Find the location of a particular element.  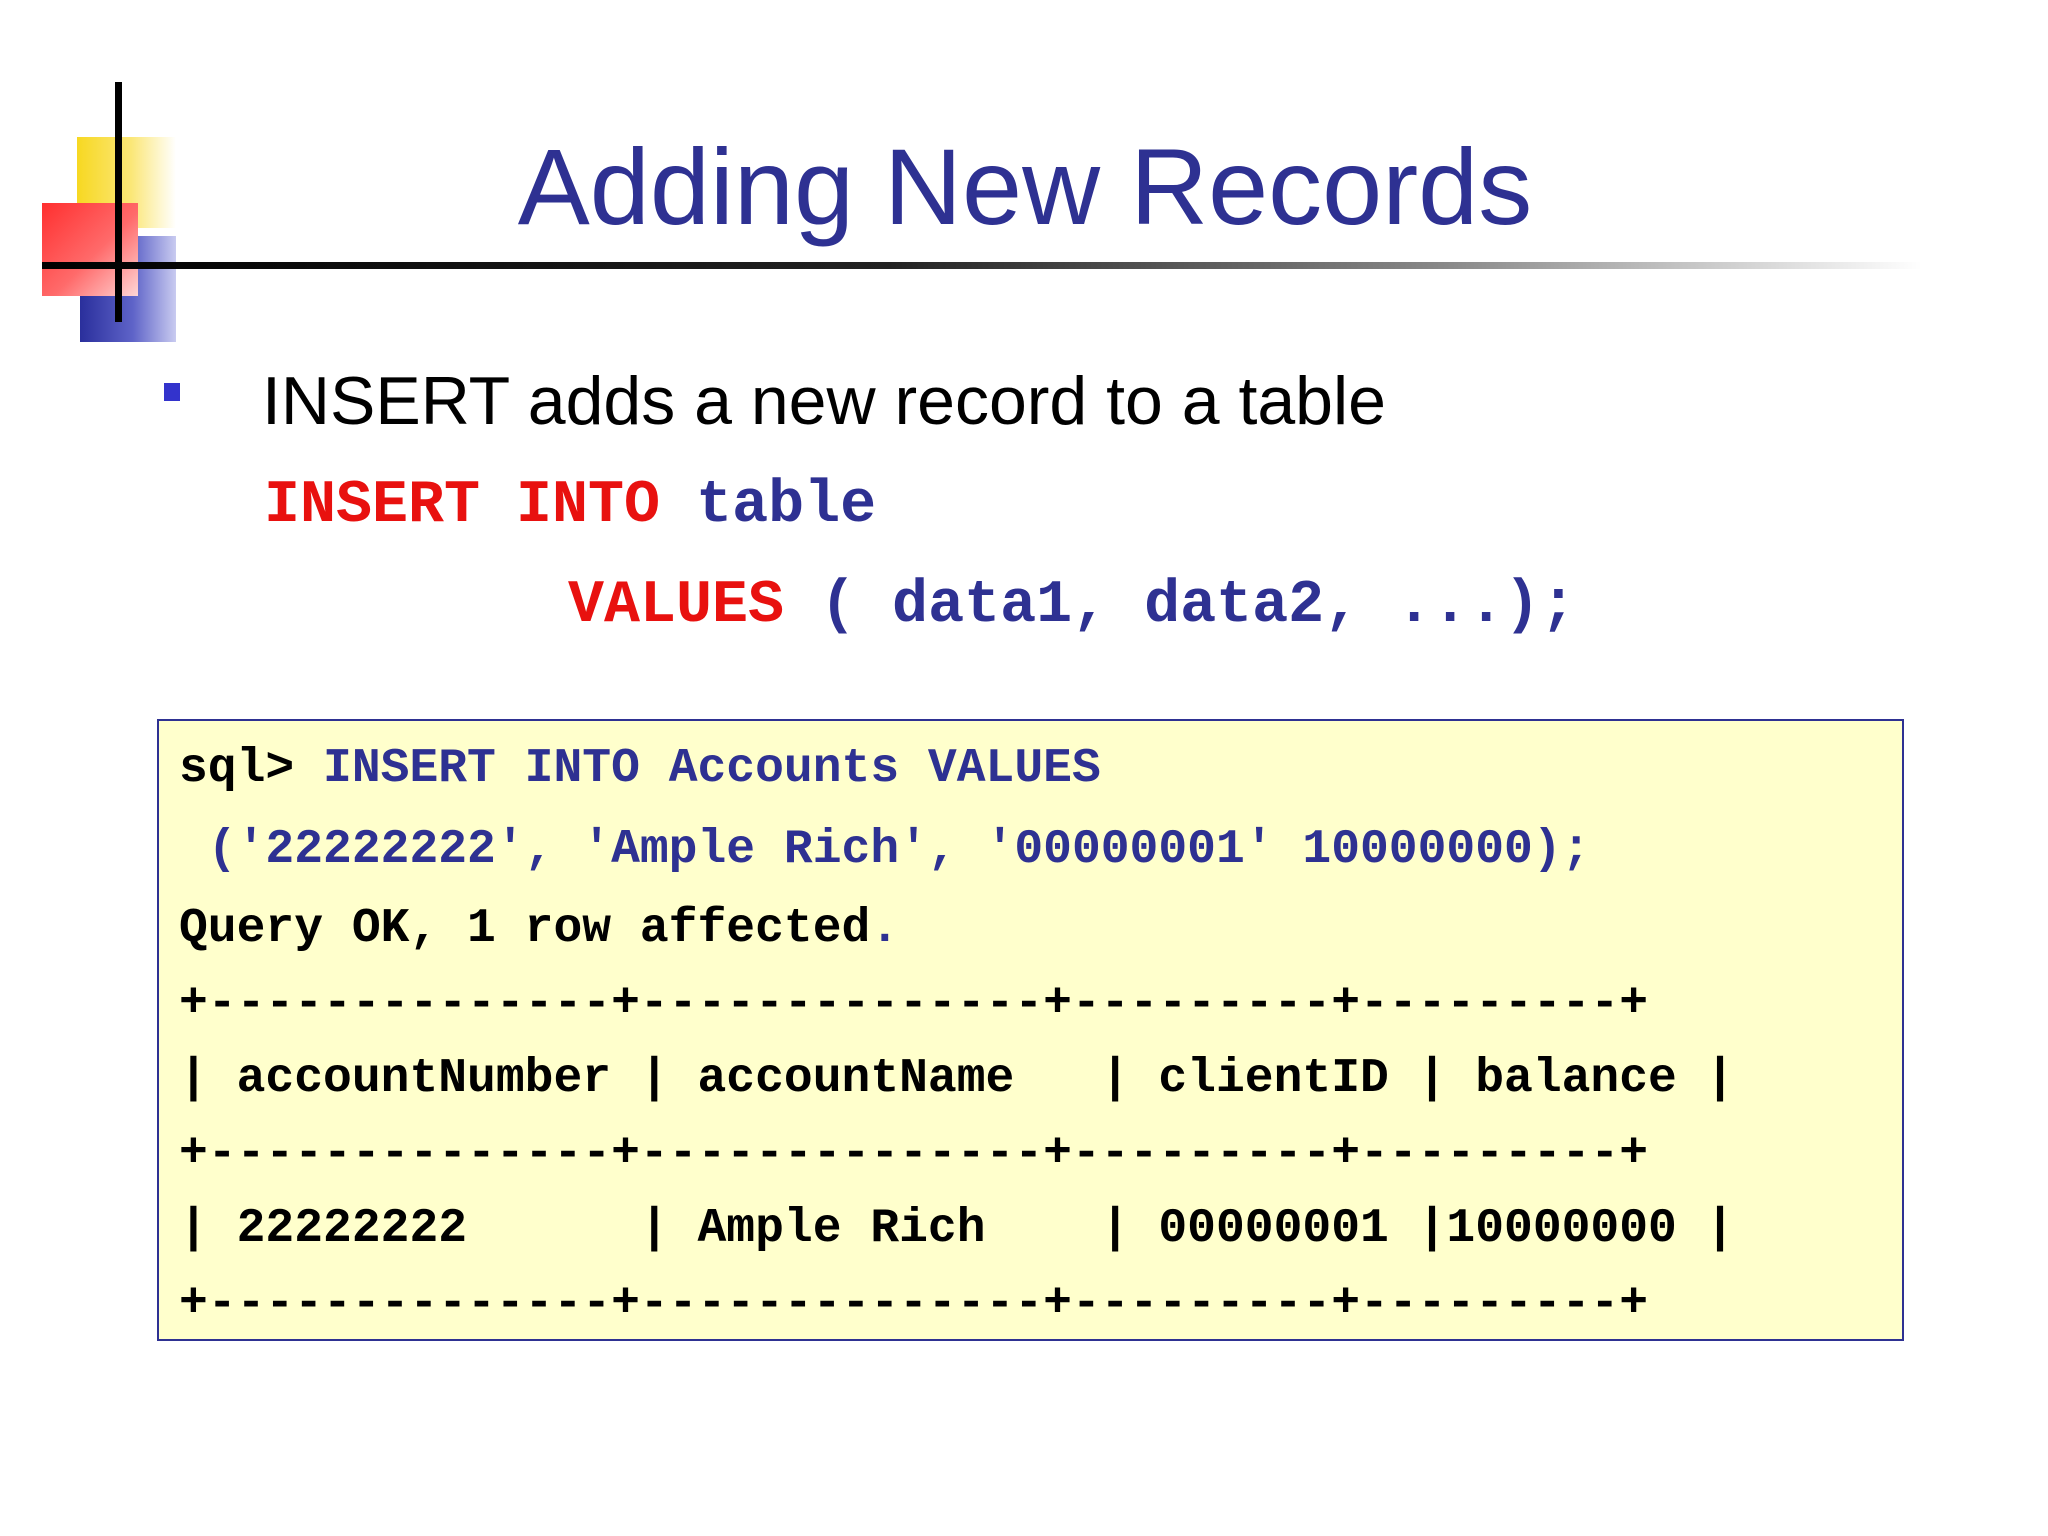

console-result-period: . is located at coordinates (885, 929).